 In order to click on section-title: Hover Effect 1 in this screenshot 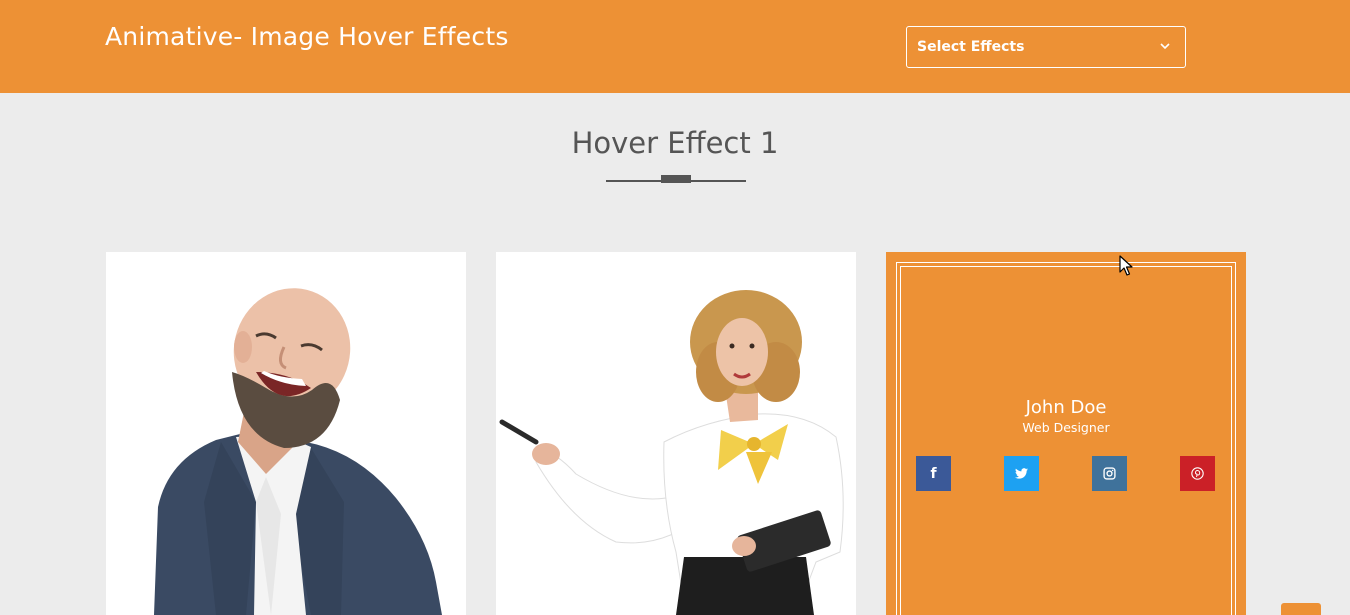, I will do `click(675, 143)`.